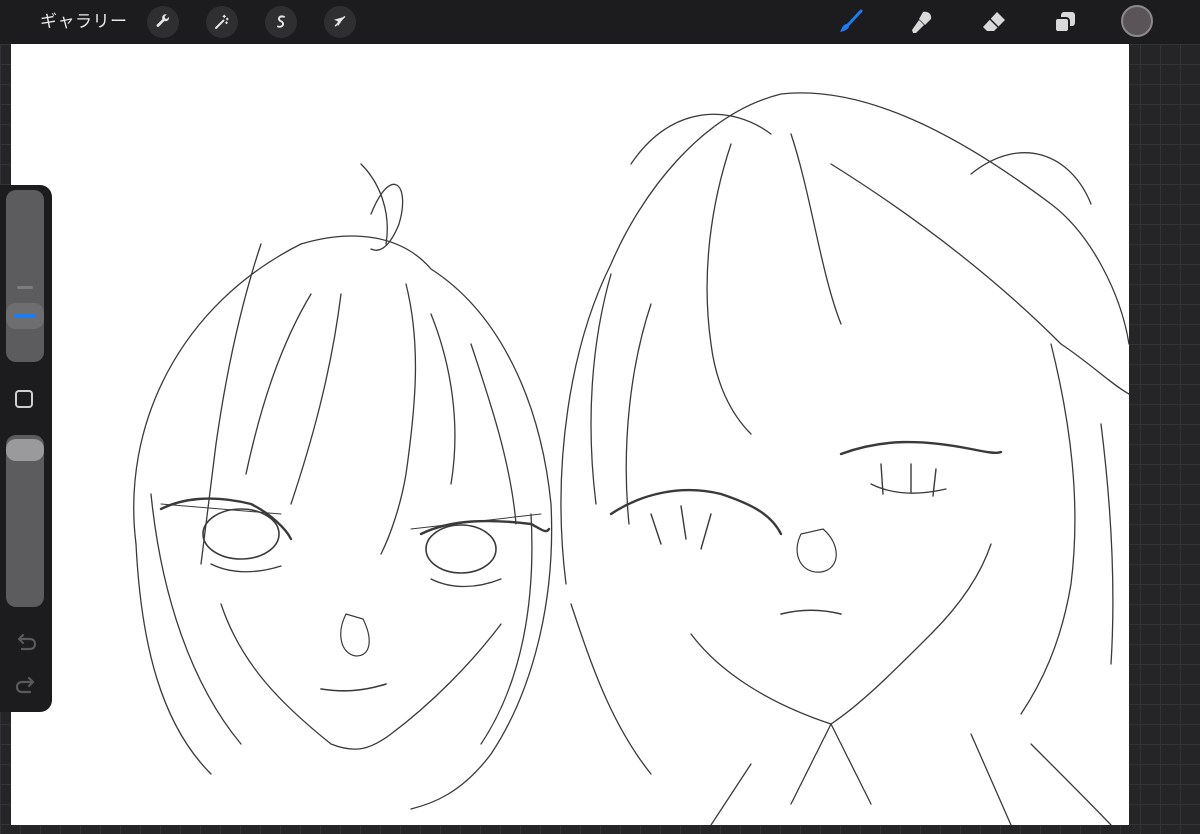 This screenshot has height=834, width=1200. What do you see at coordinates (600, 22) in the screenshot?
I see `top-toolbar: ギャラリー` at bounding box center [600, 22].